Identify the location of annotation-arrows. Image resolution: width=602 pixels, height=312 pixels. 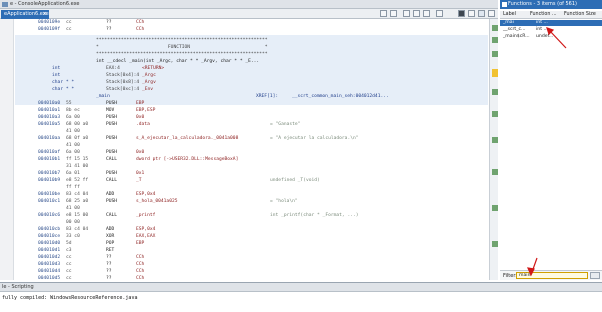
(547, 152).